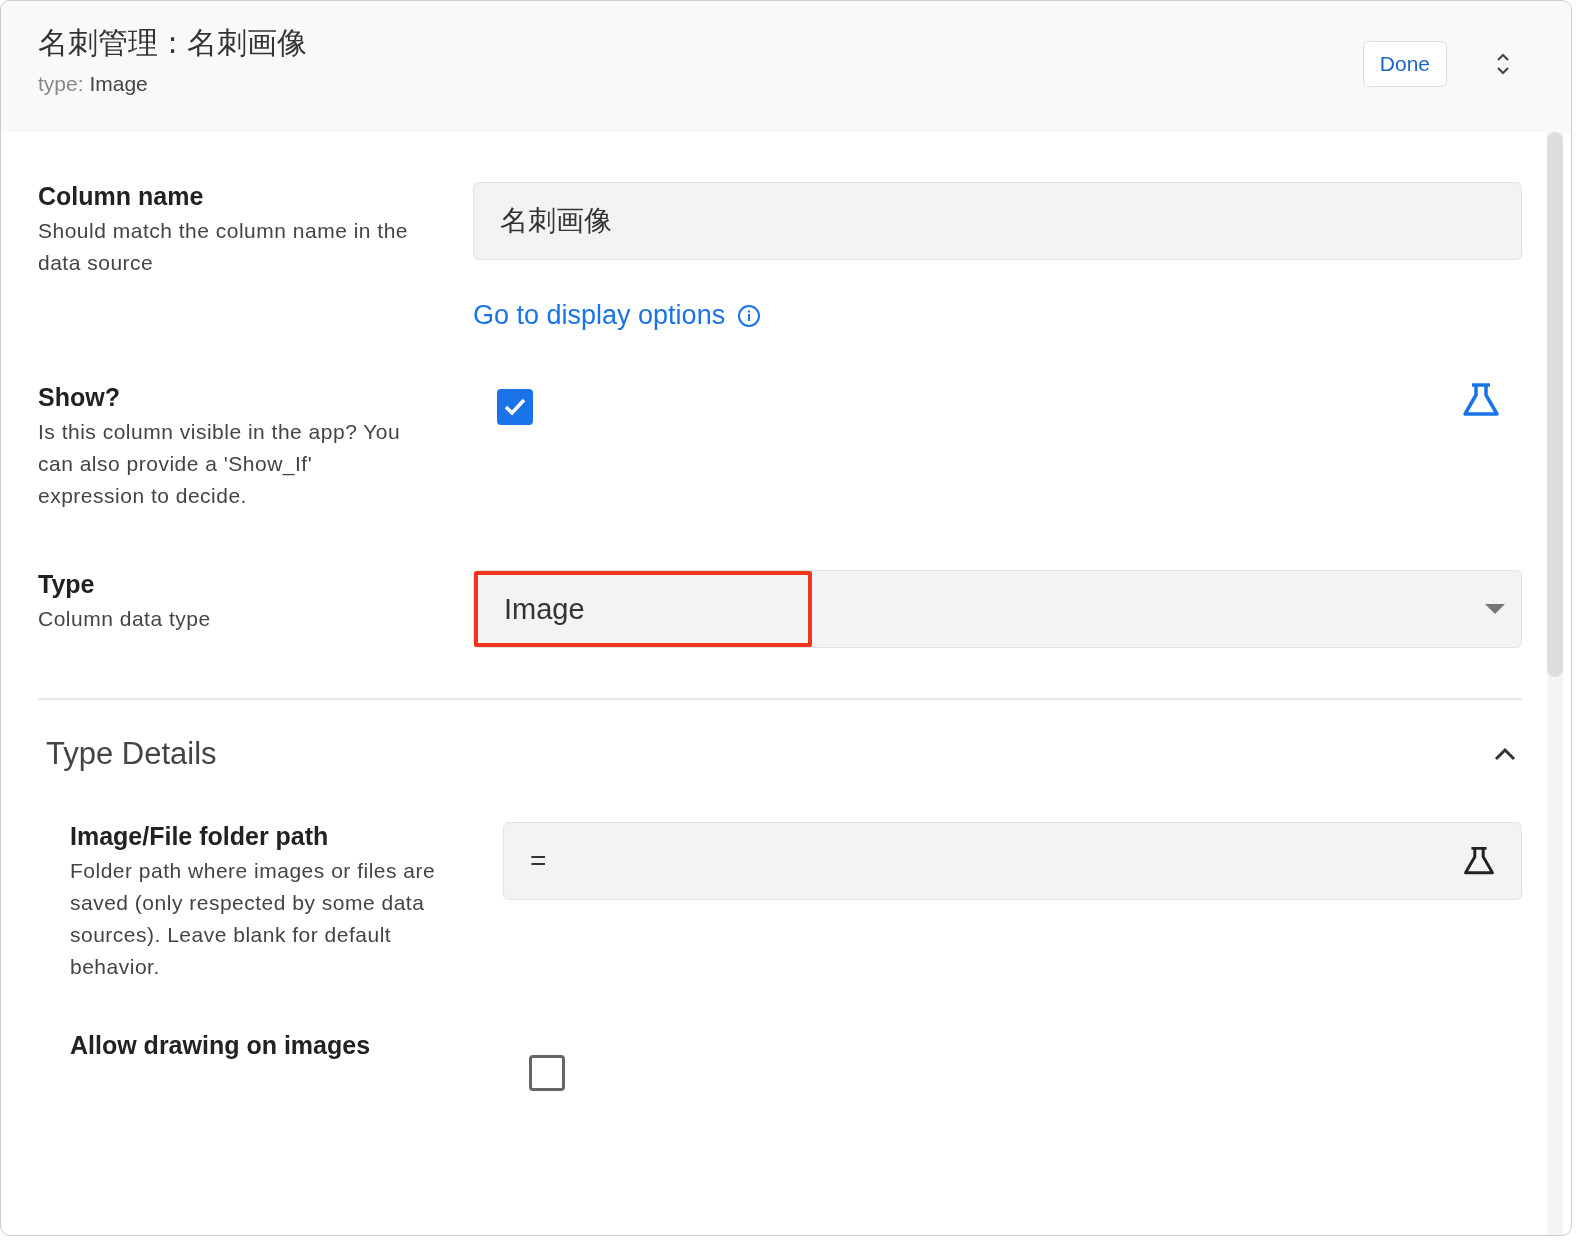  What do you see at coordinates (131, 754) in the screenshot?
I see `section-title: Type Details` at bounding box center [131, 754].